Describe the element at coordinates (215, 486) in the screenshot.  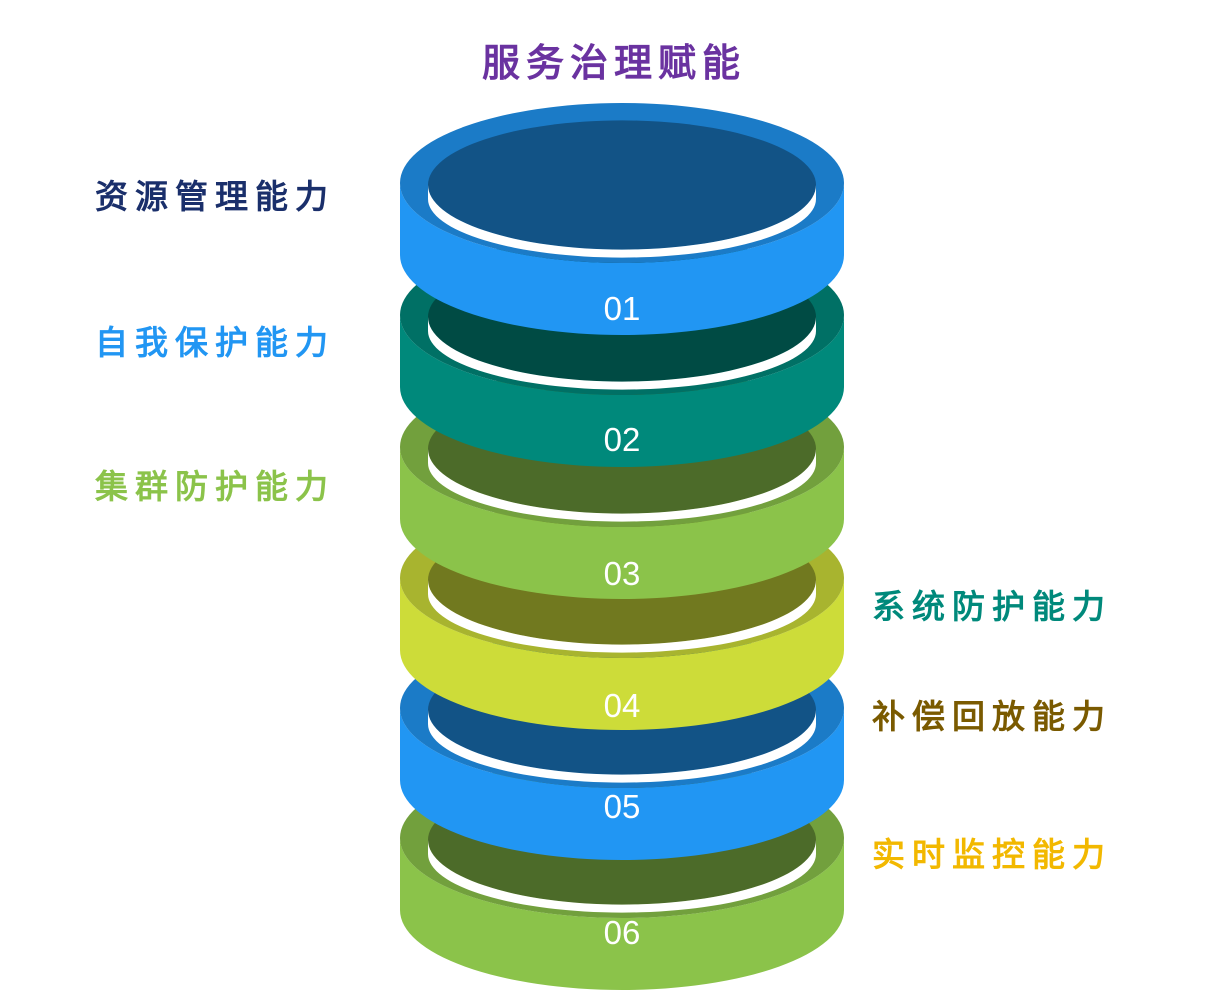
I see `ring-label-3: 集群防护能力` at that location.